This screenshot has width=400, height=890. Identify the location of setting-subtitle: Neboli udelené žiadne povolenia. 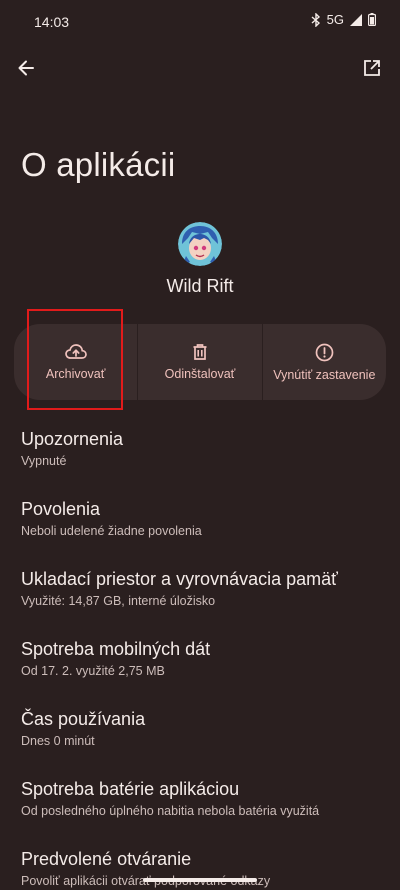
(111, 531).